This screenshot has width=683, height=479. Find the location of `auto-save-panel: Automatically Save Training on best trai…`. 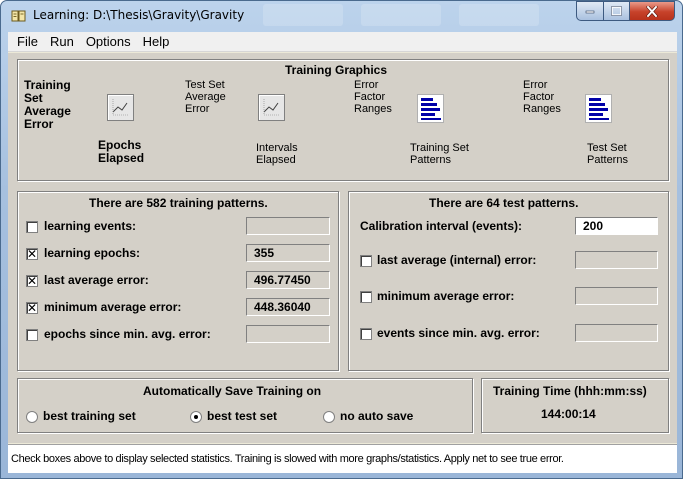

auto-save-panel: Automatically Save Training on best trai… is located at coordinates (245, 405).